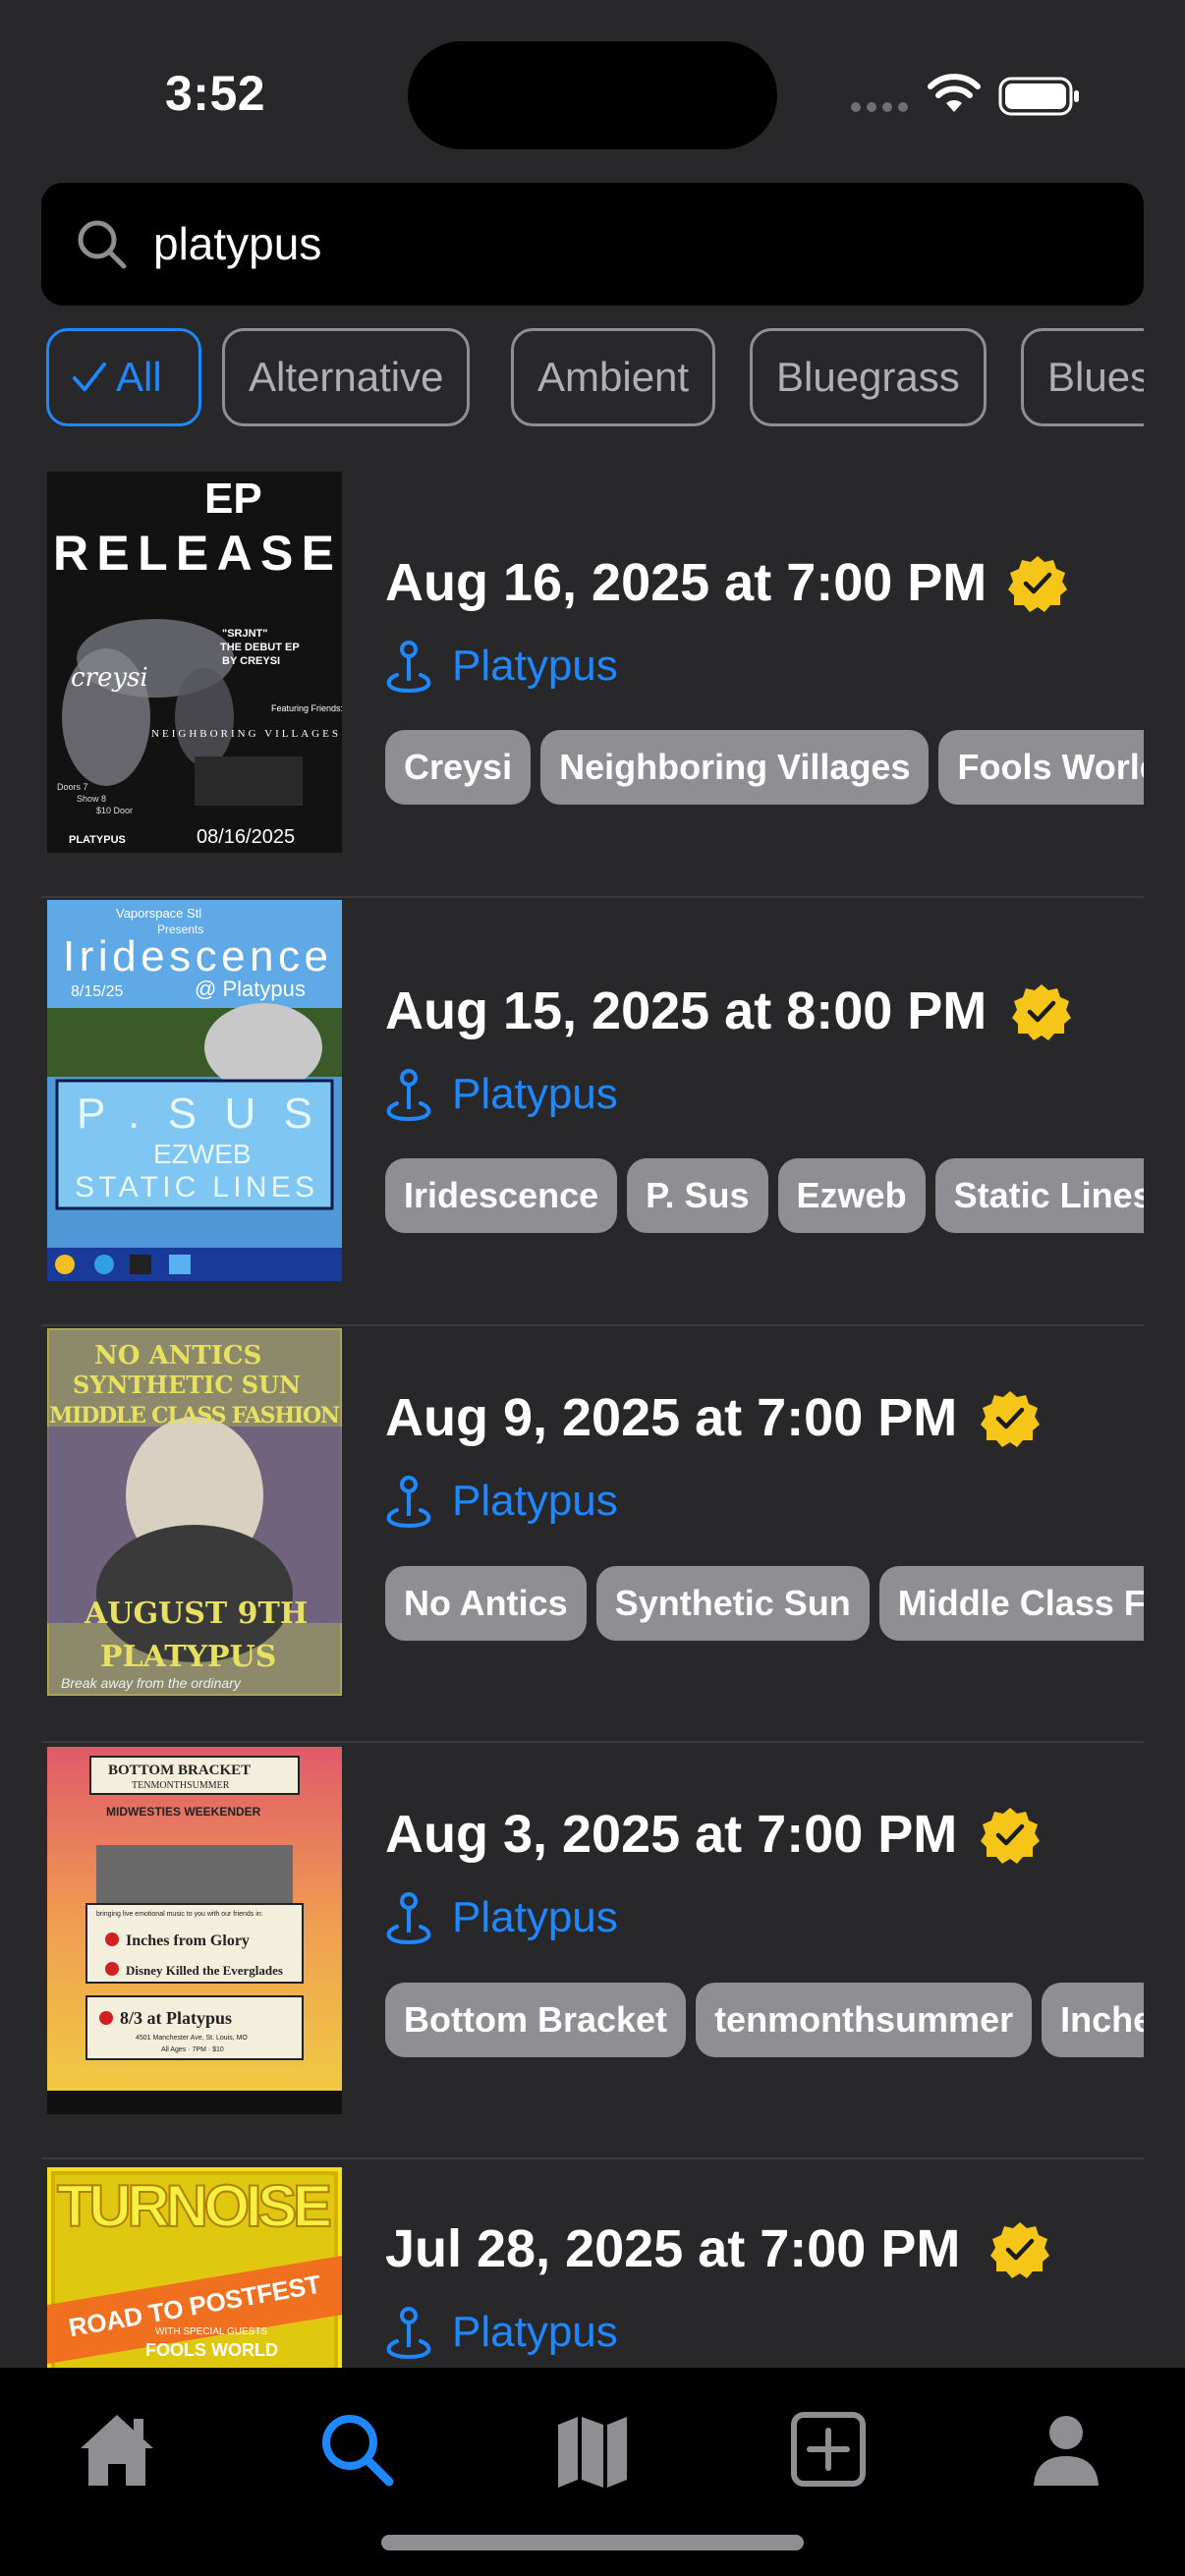 This screenshot has height=2576, width=1185. I want to click on search-input, so click(635, 243).